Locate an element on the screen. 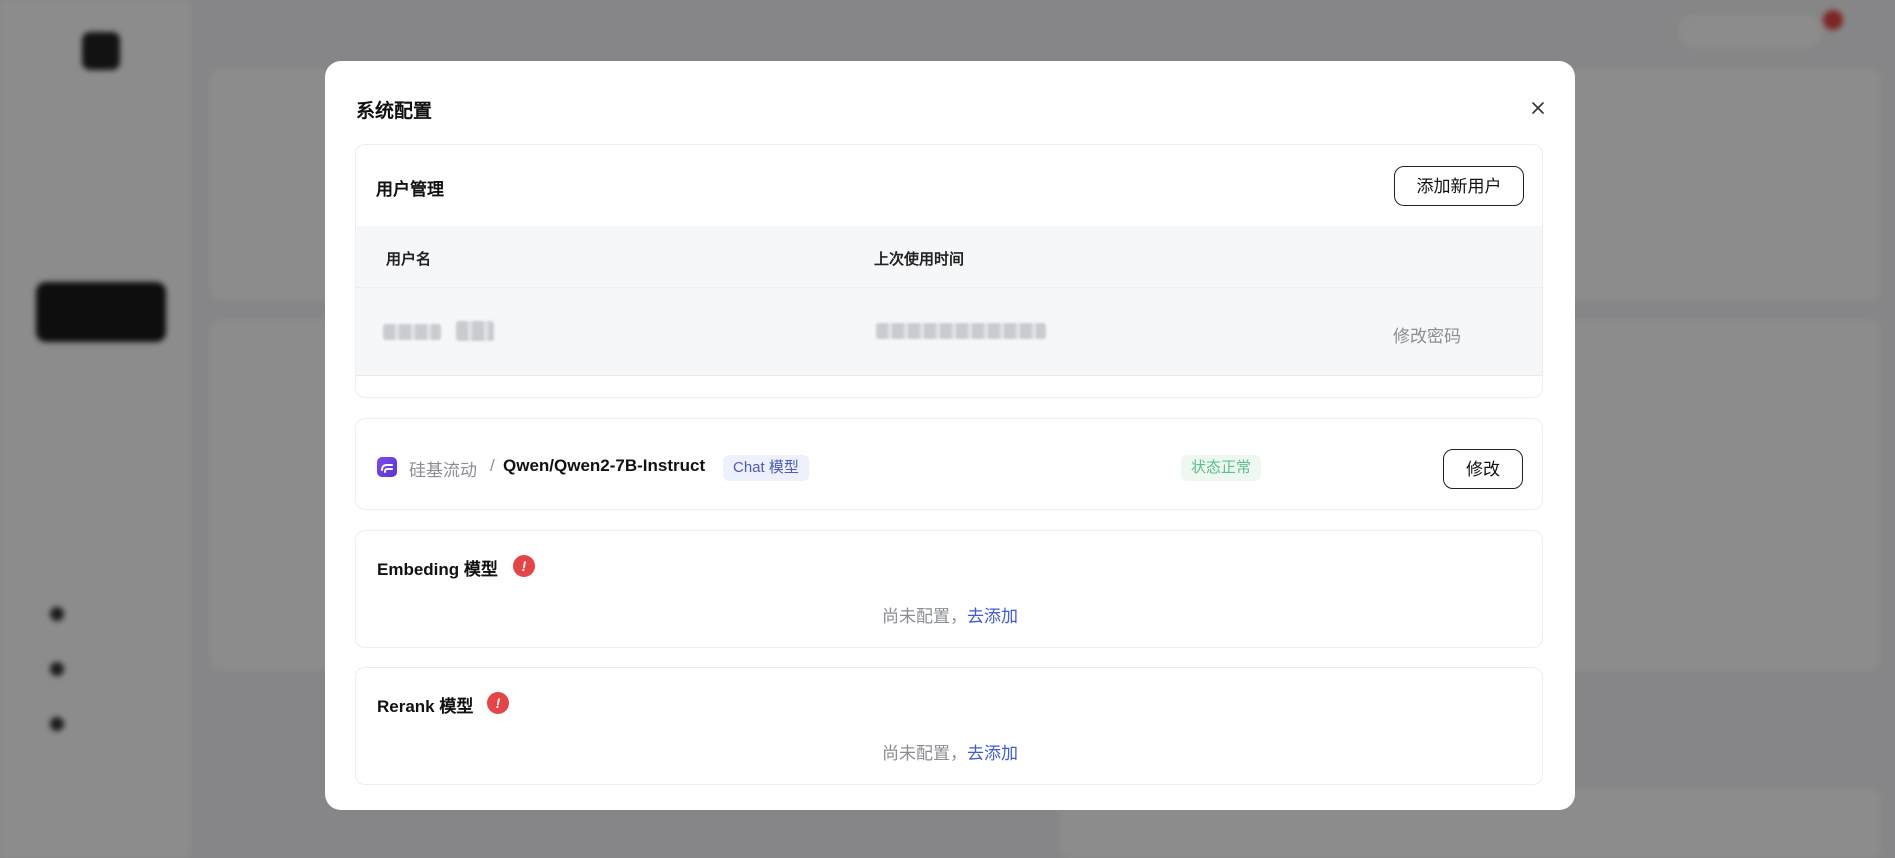  change-password-link: 修改密码 is located at coordinates (1427, 334).